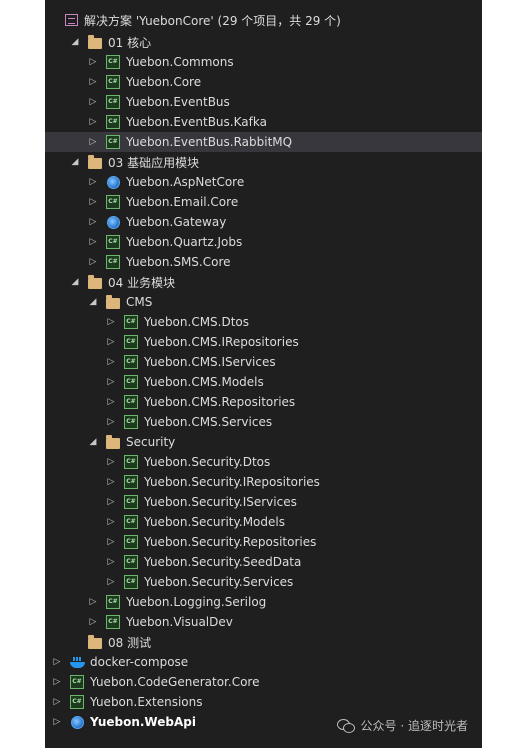 This screenshot has height=754, width=529. Describe the element at coordinates (263, 122) in the screenshot. I see `project-row: ▷ C# Yuebon.EventBus.Kafka` at that location.